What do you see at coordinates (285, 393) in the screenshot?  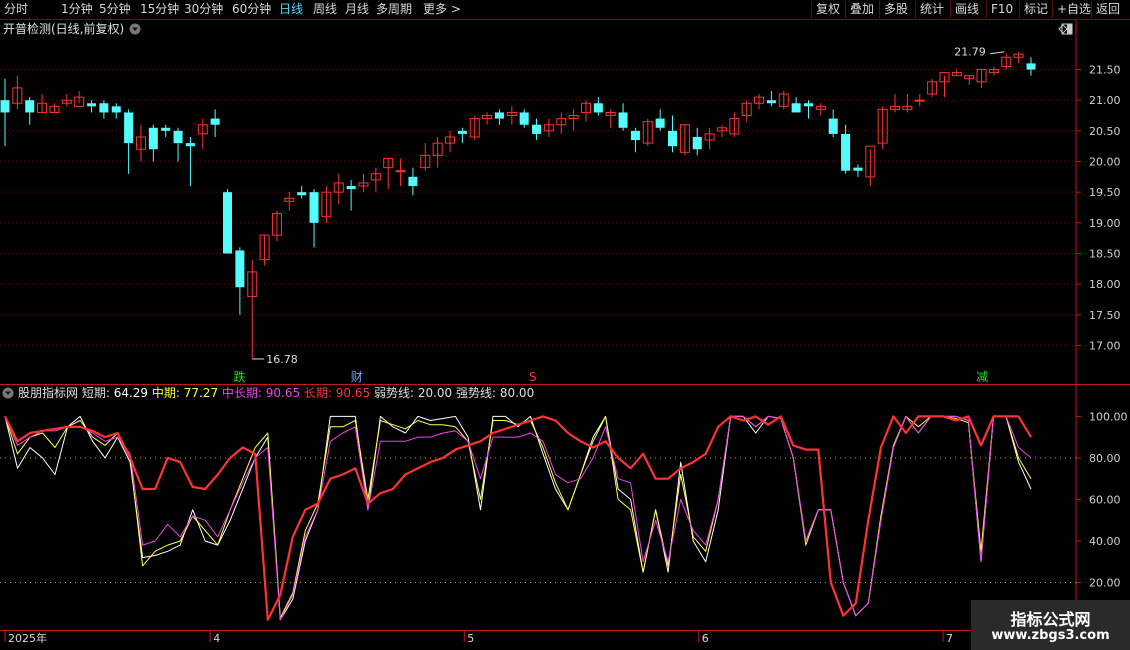 I see `legend-value: 90.65` at bounding box center [285, 393].